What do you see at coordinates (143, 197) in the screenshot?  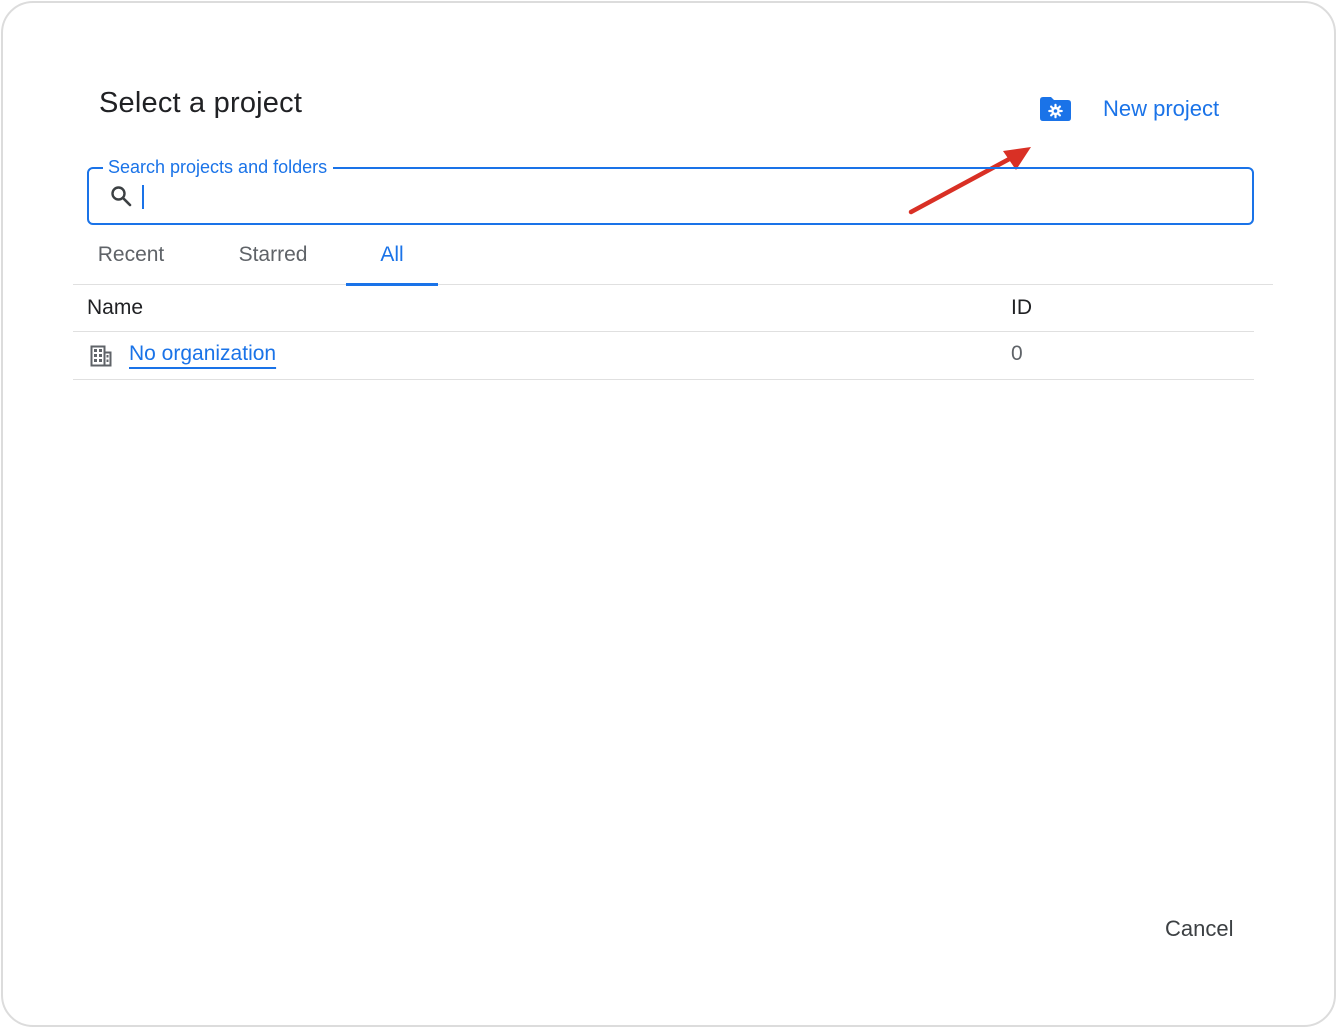 I see `text-caret` at bounding box center [143, 197].